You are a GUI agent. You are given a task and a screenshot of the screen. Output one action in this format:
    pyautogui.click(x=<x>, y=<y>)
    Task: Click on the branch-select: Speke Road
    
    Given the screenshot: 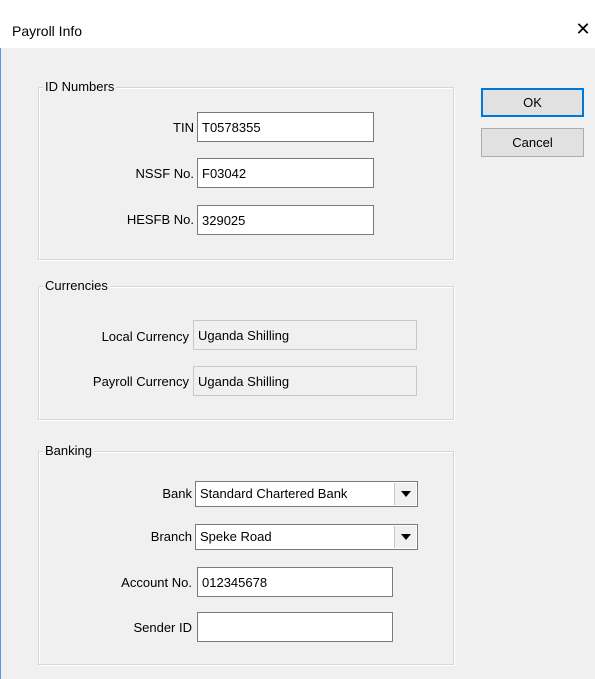 What is the action you would take?
    pyautogui.click(x=306, y=537)
    